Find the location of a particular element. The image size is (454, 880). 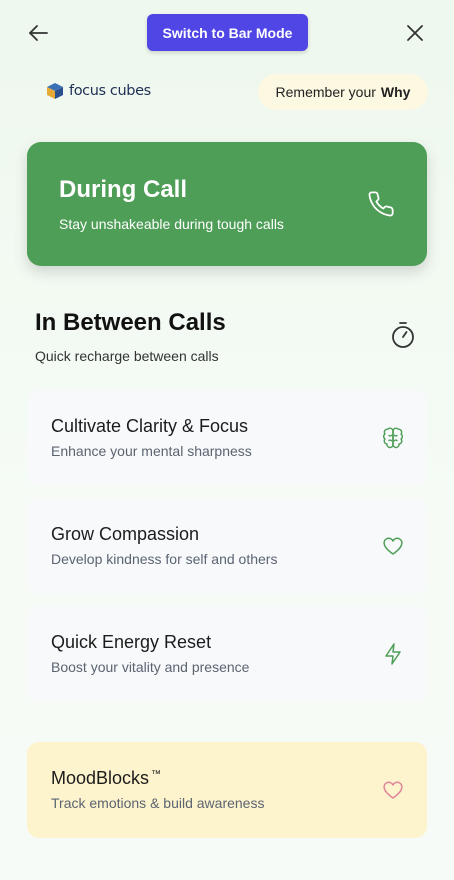

brand-logo: focus cubes is located at coordinates (98, 91).